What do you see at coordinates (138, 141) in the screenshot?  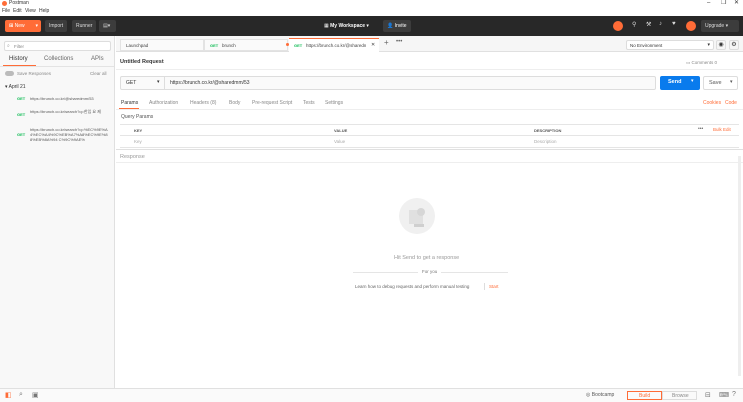 I see `key-input: Key` at bounding box center [138, 141].